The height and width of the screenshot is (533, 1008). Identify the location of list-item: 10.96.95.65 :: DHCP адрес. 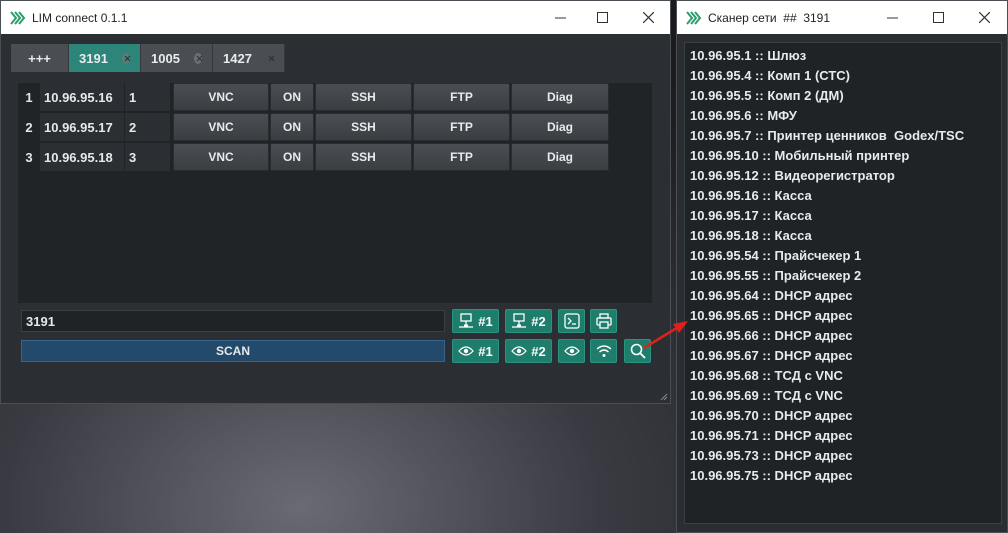
(771, 315).